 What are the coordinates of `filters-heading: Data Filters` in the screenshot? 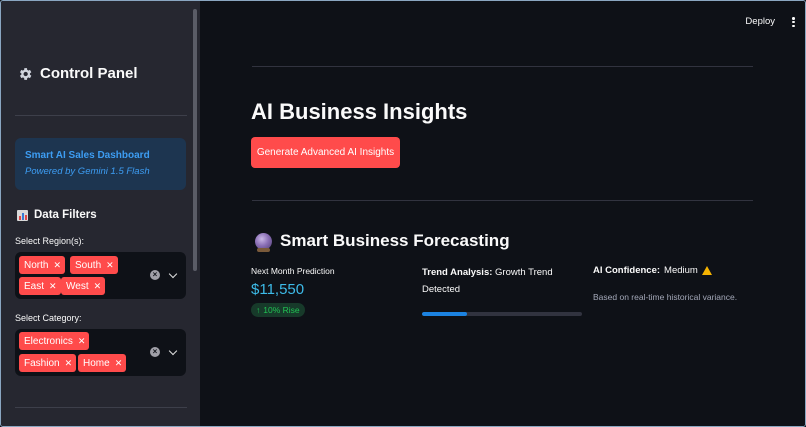 It's located at (57, 215).